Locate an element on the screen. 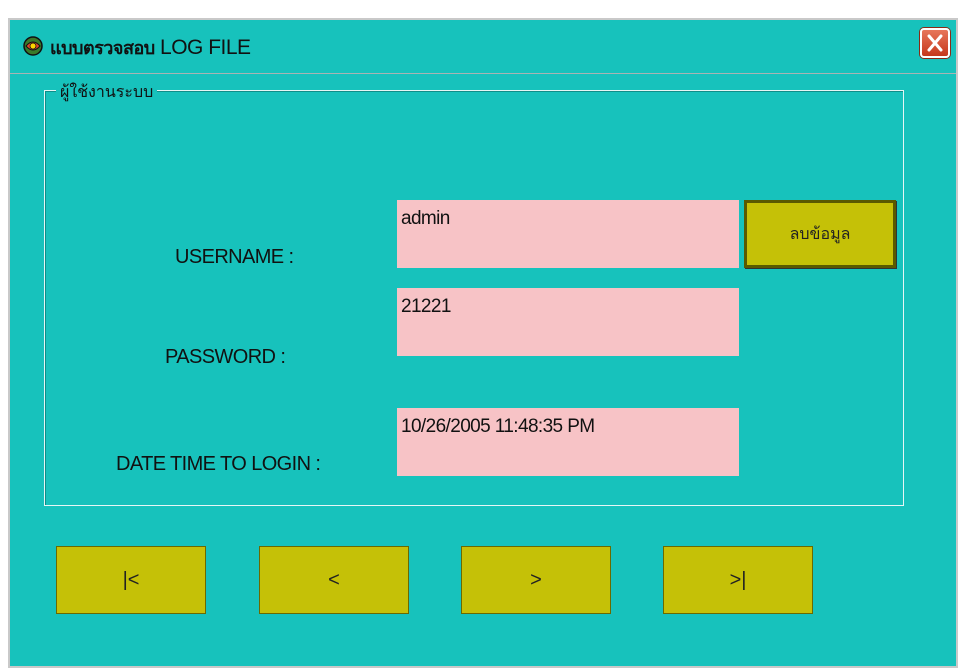 This screenshot has width=961, height=671. username-field: admin is located at coordinates (568, 234).